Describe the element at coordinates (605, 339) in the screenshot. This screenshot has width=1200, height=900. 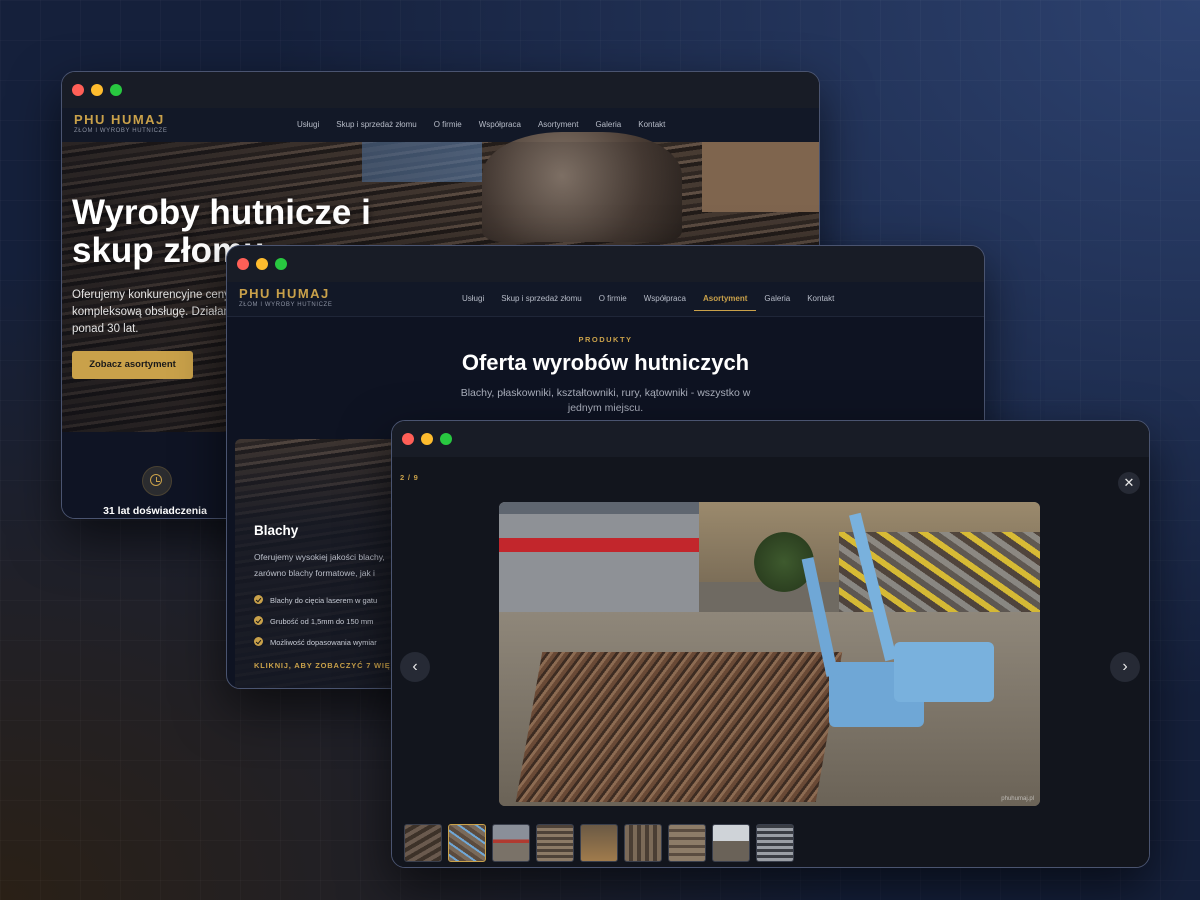
I see `products-eyebrow: PRODUKTY` at that location.